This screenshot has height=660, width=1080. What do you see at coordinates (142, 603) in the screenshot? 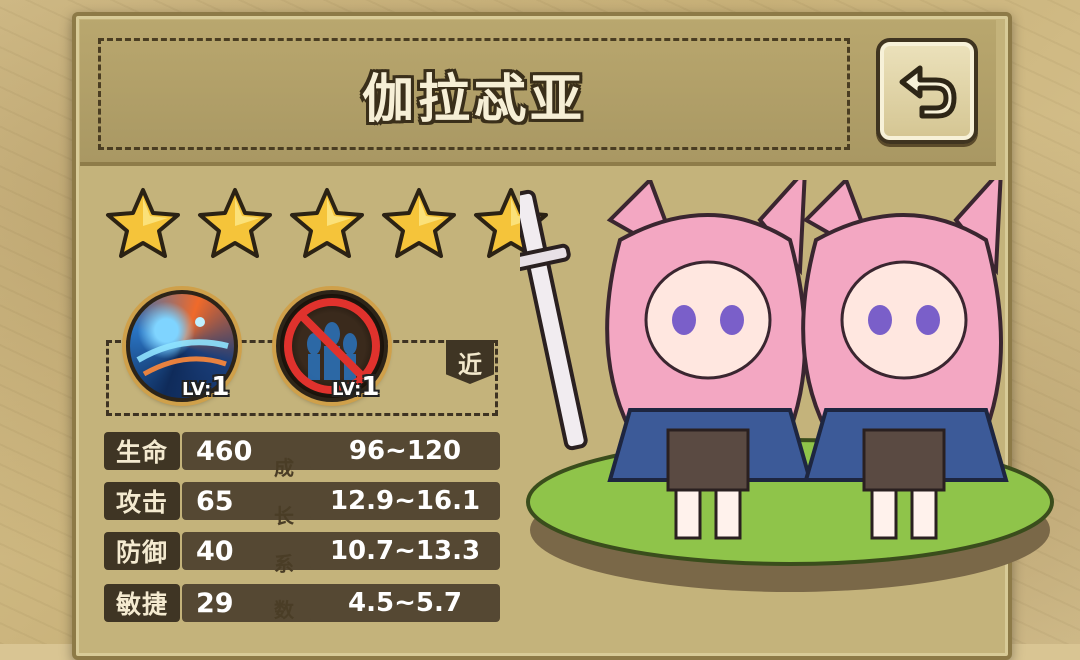
I see `stat-label: 敏捷` at bounding box center [142, 603].